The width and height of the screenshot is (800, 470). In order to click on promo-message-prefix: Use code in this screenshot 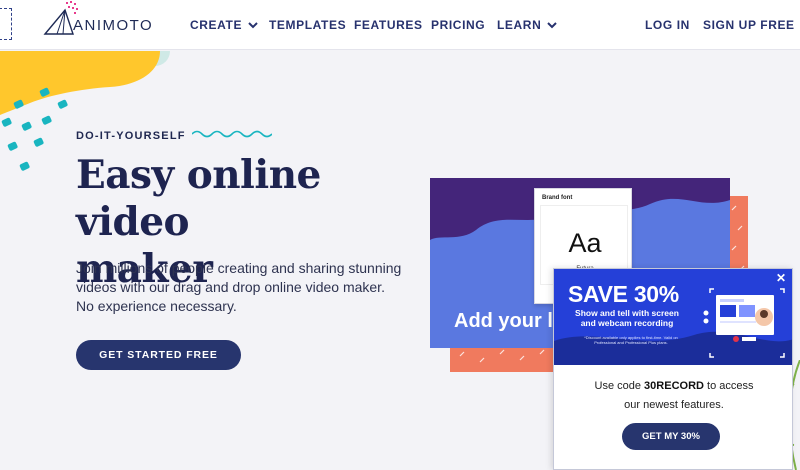, I will do `click(617, 386)`.